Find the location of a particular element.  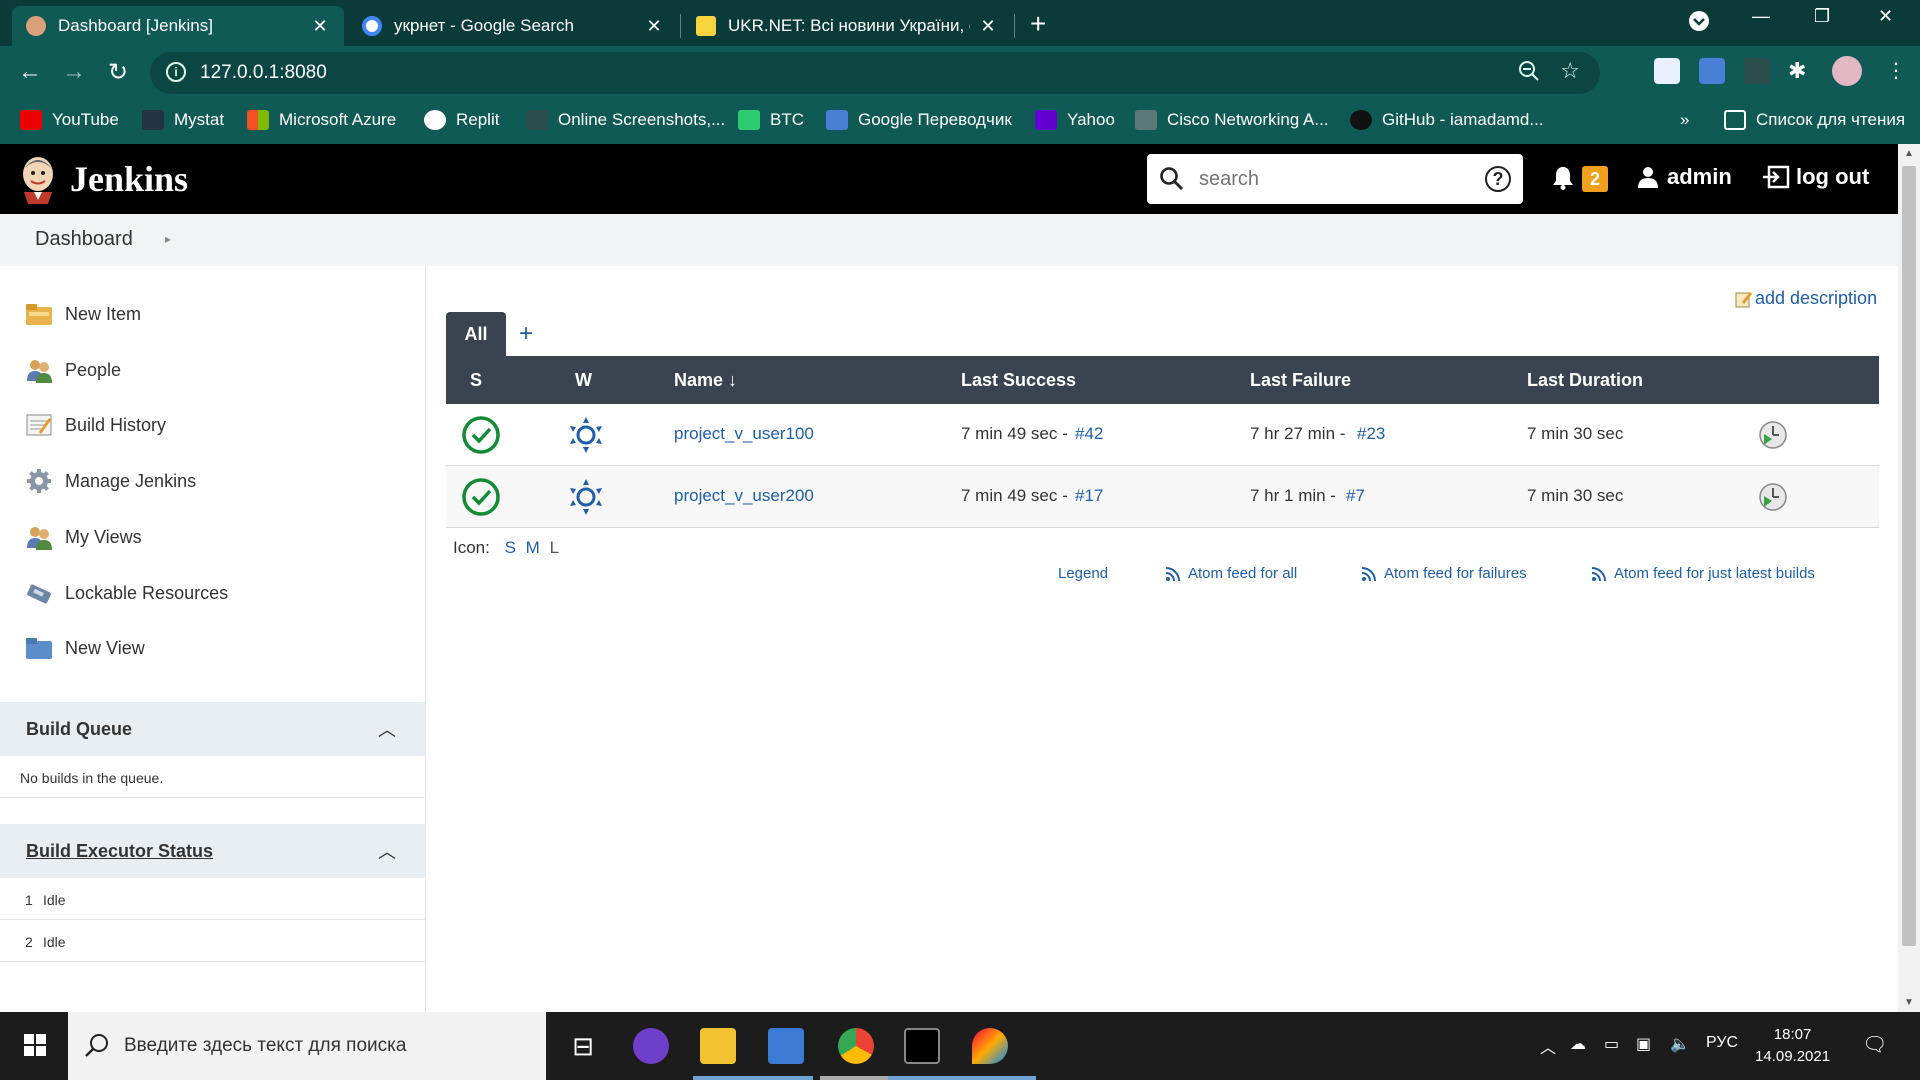

bookmark-replit: Replit is located at coordinates (461, 120).